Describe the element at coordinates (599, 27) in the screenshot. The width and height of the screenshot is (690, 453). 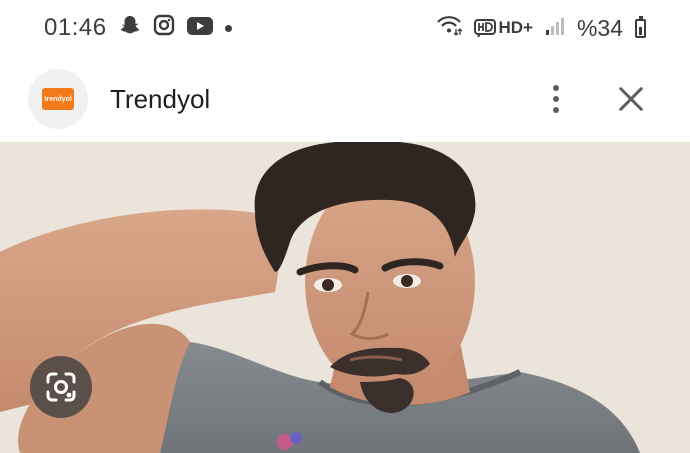
I see `battery-percent: %34` at that location.